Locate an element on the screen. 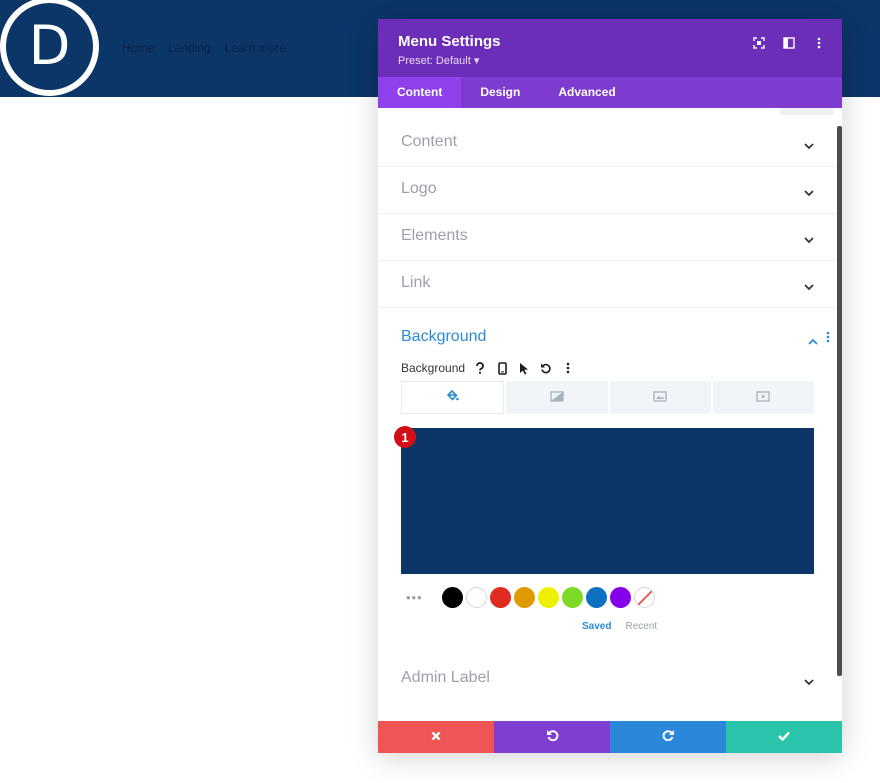 The width and height of the screenshot is (880, 783). site-nav: Home Landing Learn more is located at coordinates (204, 48).